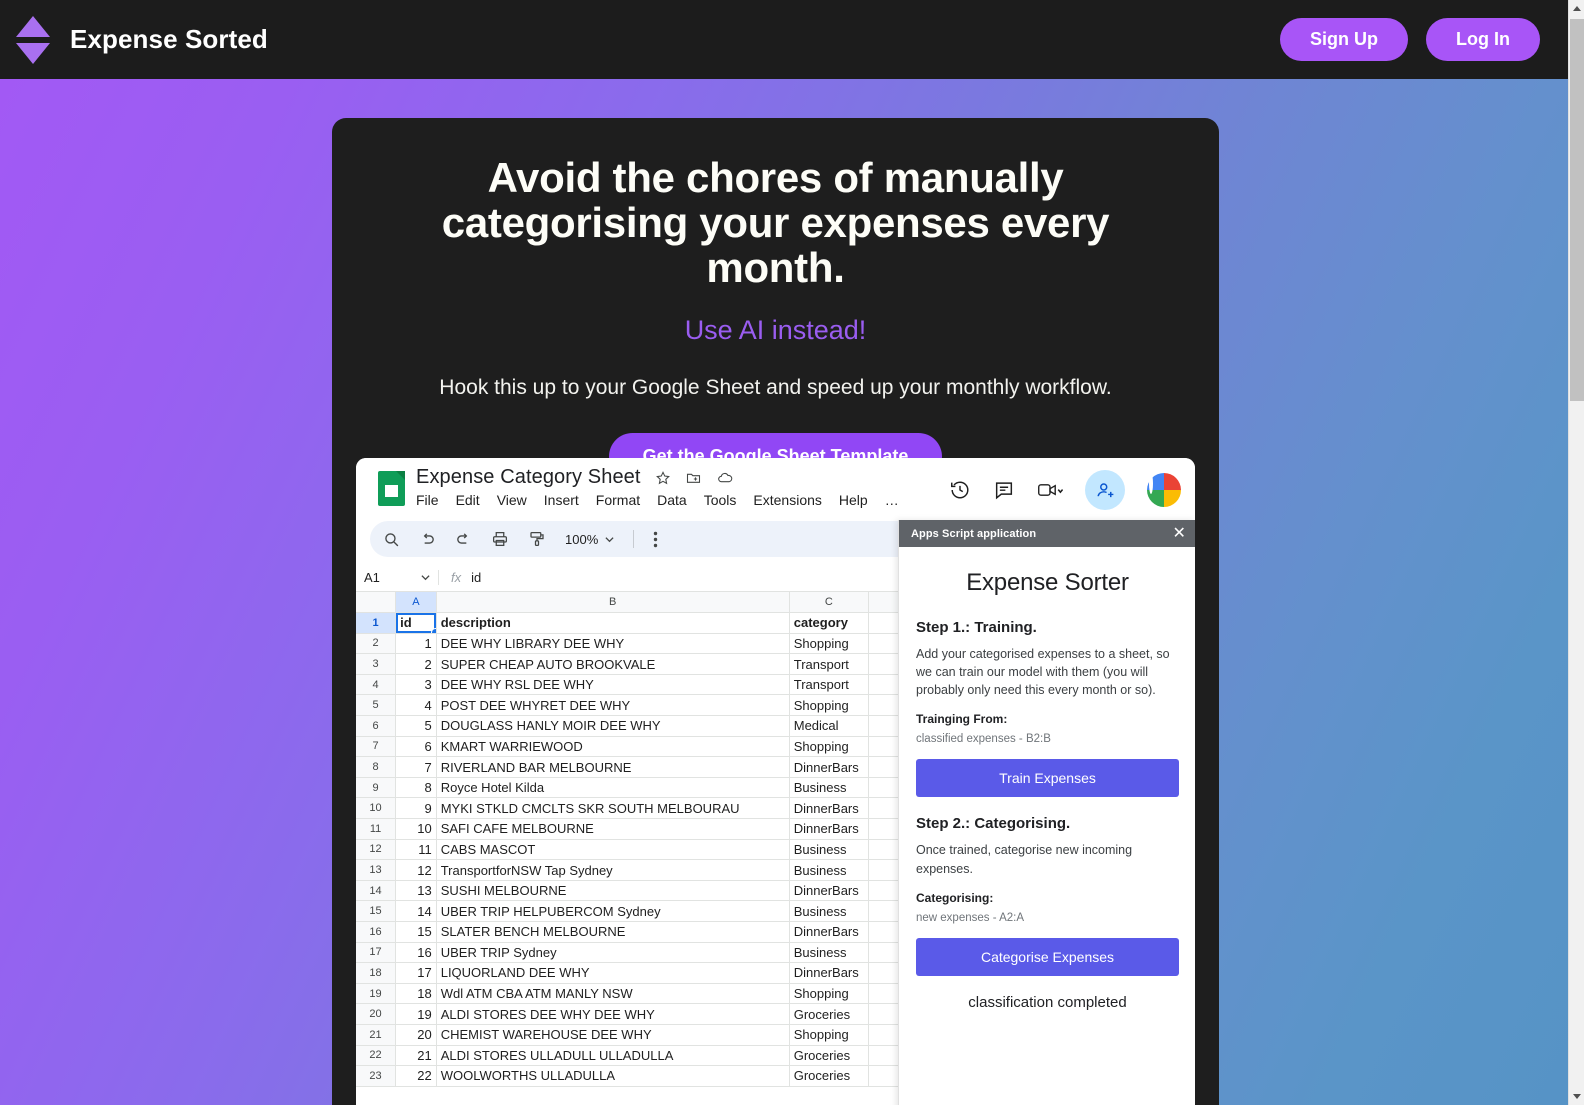 The image size is (1584, 1105). I want to click on cell-description: SUSHI MELBOURNE, so click(613, 891).